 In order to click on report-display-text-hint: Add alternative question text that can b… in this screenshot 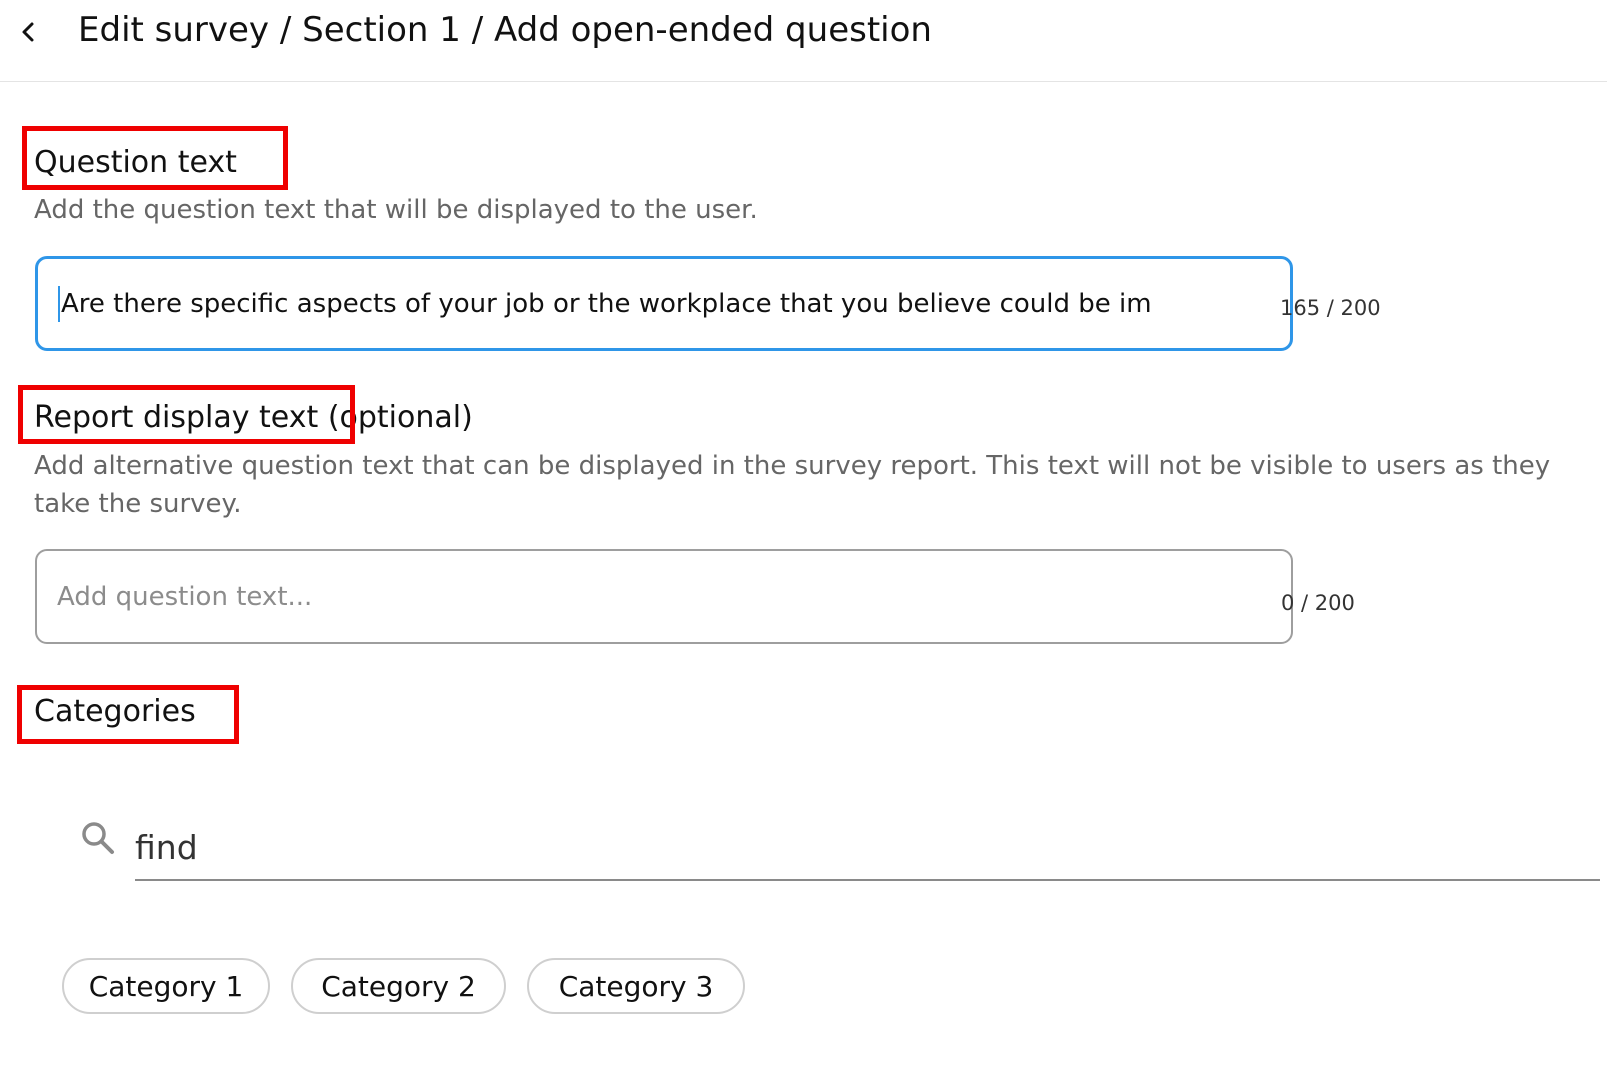, I will do `click(792, 485)`.